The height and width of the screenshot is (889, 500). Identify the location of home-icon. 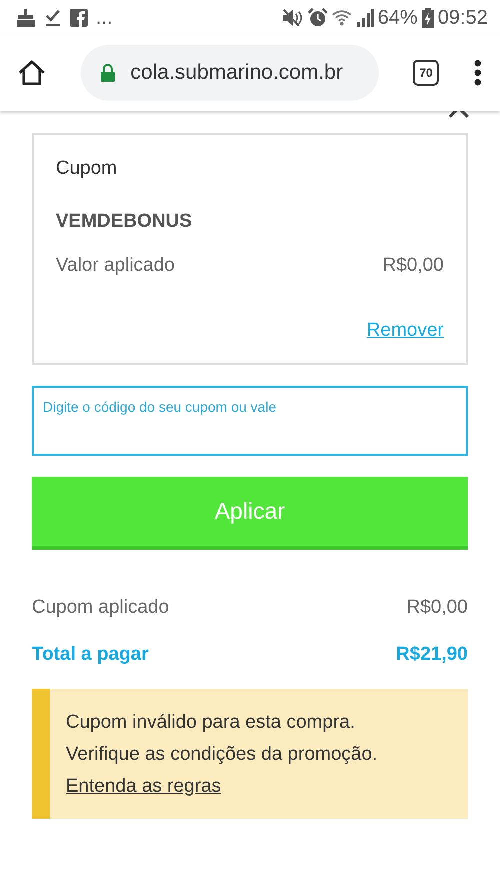
(32, 73).